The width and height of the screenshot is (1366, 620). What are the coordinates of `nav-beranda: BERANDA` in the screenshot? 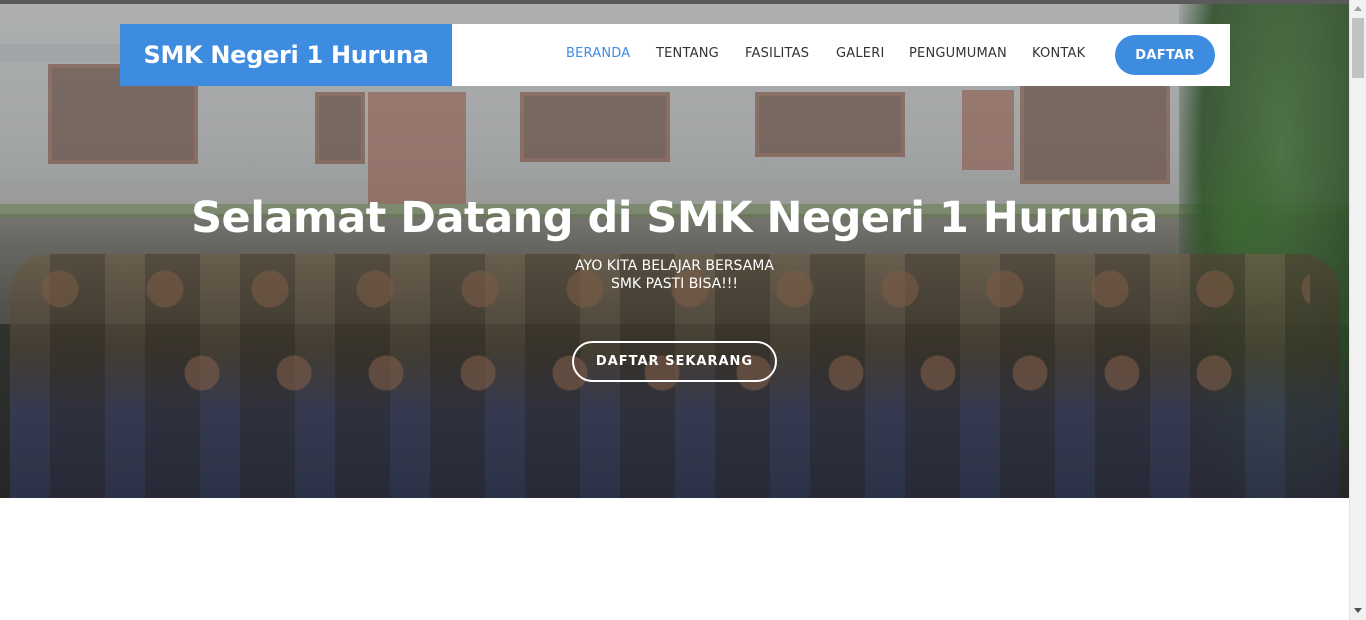 It's located at (598, 53).